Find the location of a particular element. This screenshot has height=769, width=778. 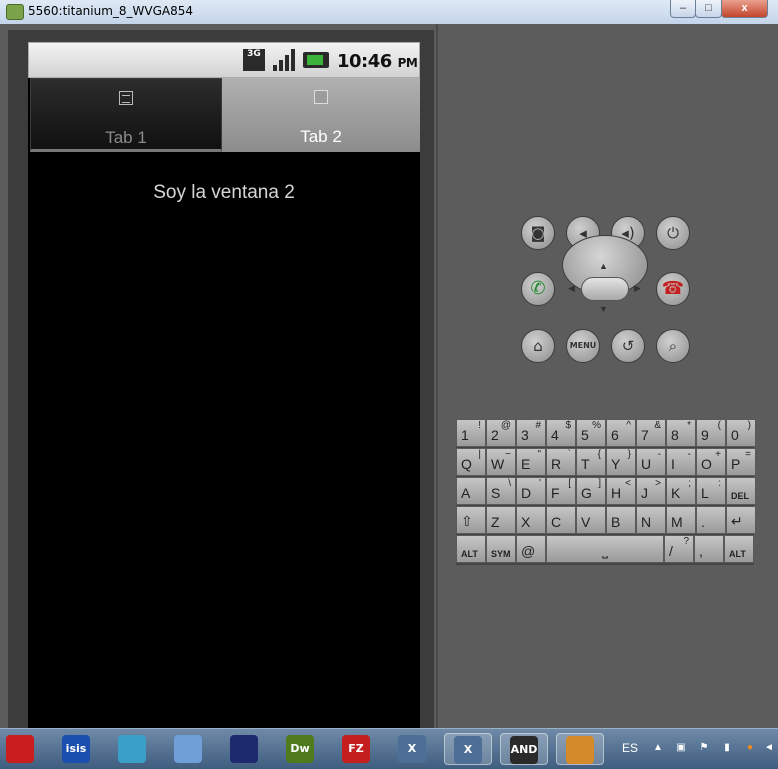

key-sym: SYM is located at coordinates (501, 549).